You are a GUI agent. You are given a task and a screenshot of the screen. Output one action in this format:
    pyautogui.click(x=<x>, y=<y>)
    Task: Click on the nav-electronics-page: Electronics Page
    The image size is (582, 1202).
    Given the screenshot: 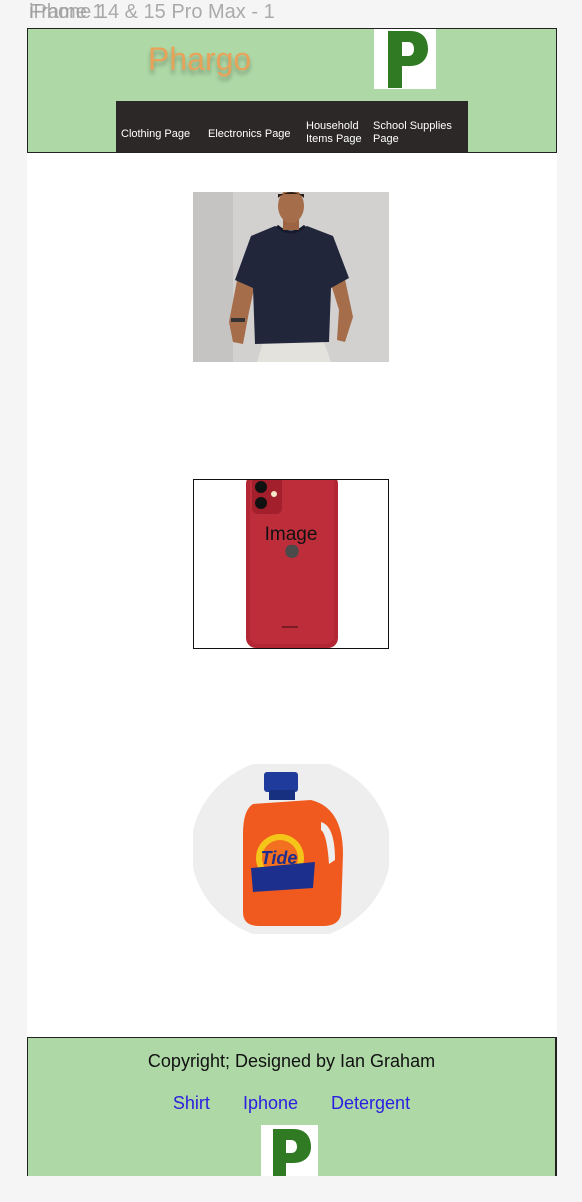 What is the action you would take?
    pyautogui.click(x=249, y=134)
    